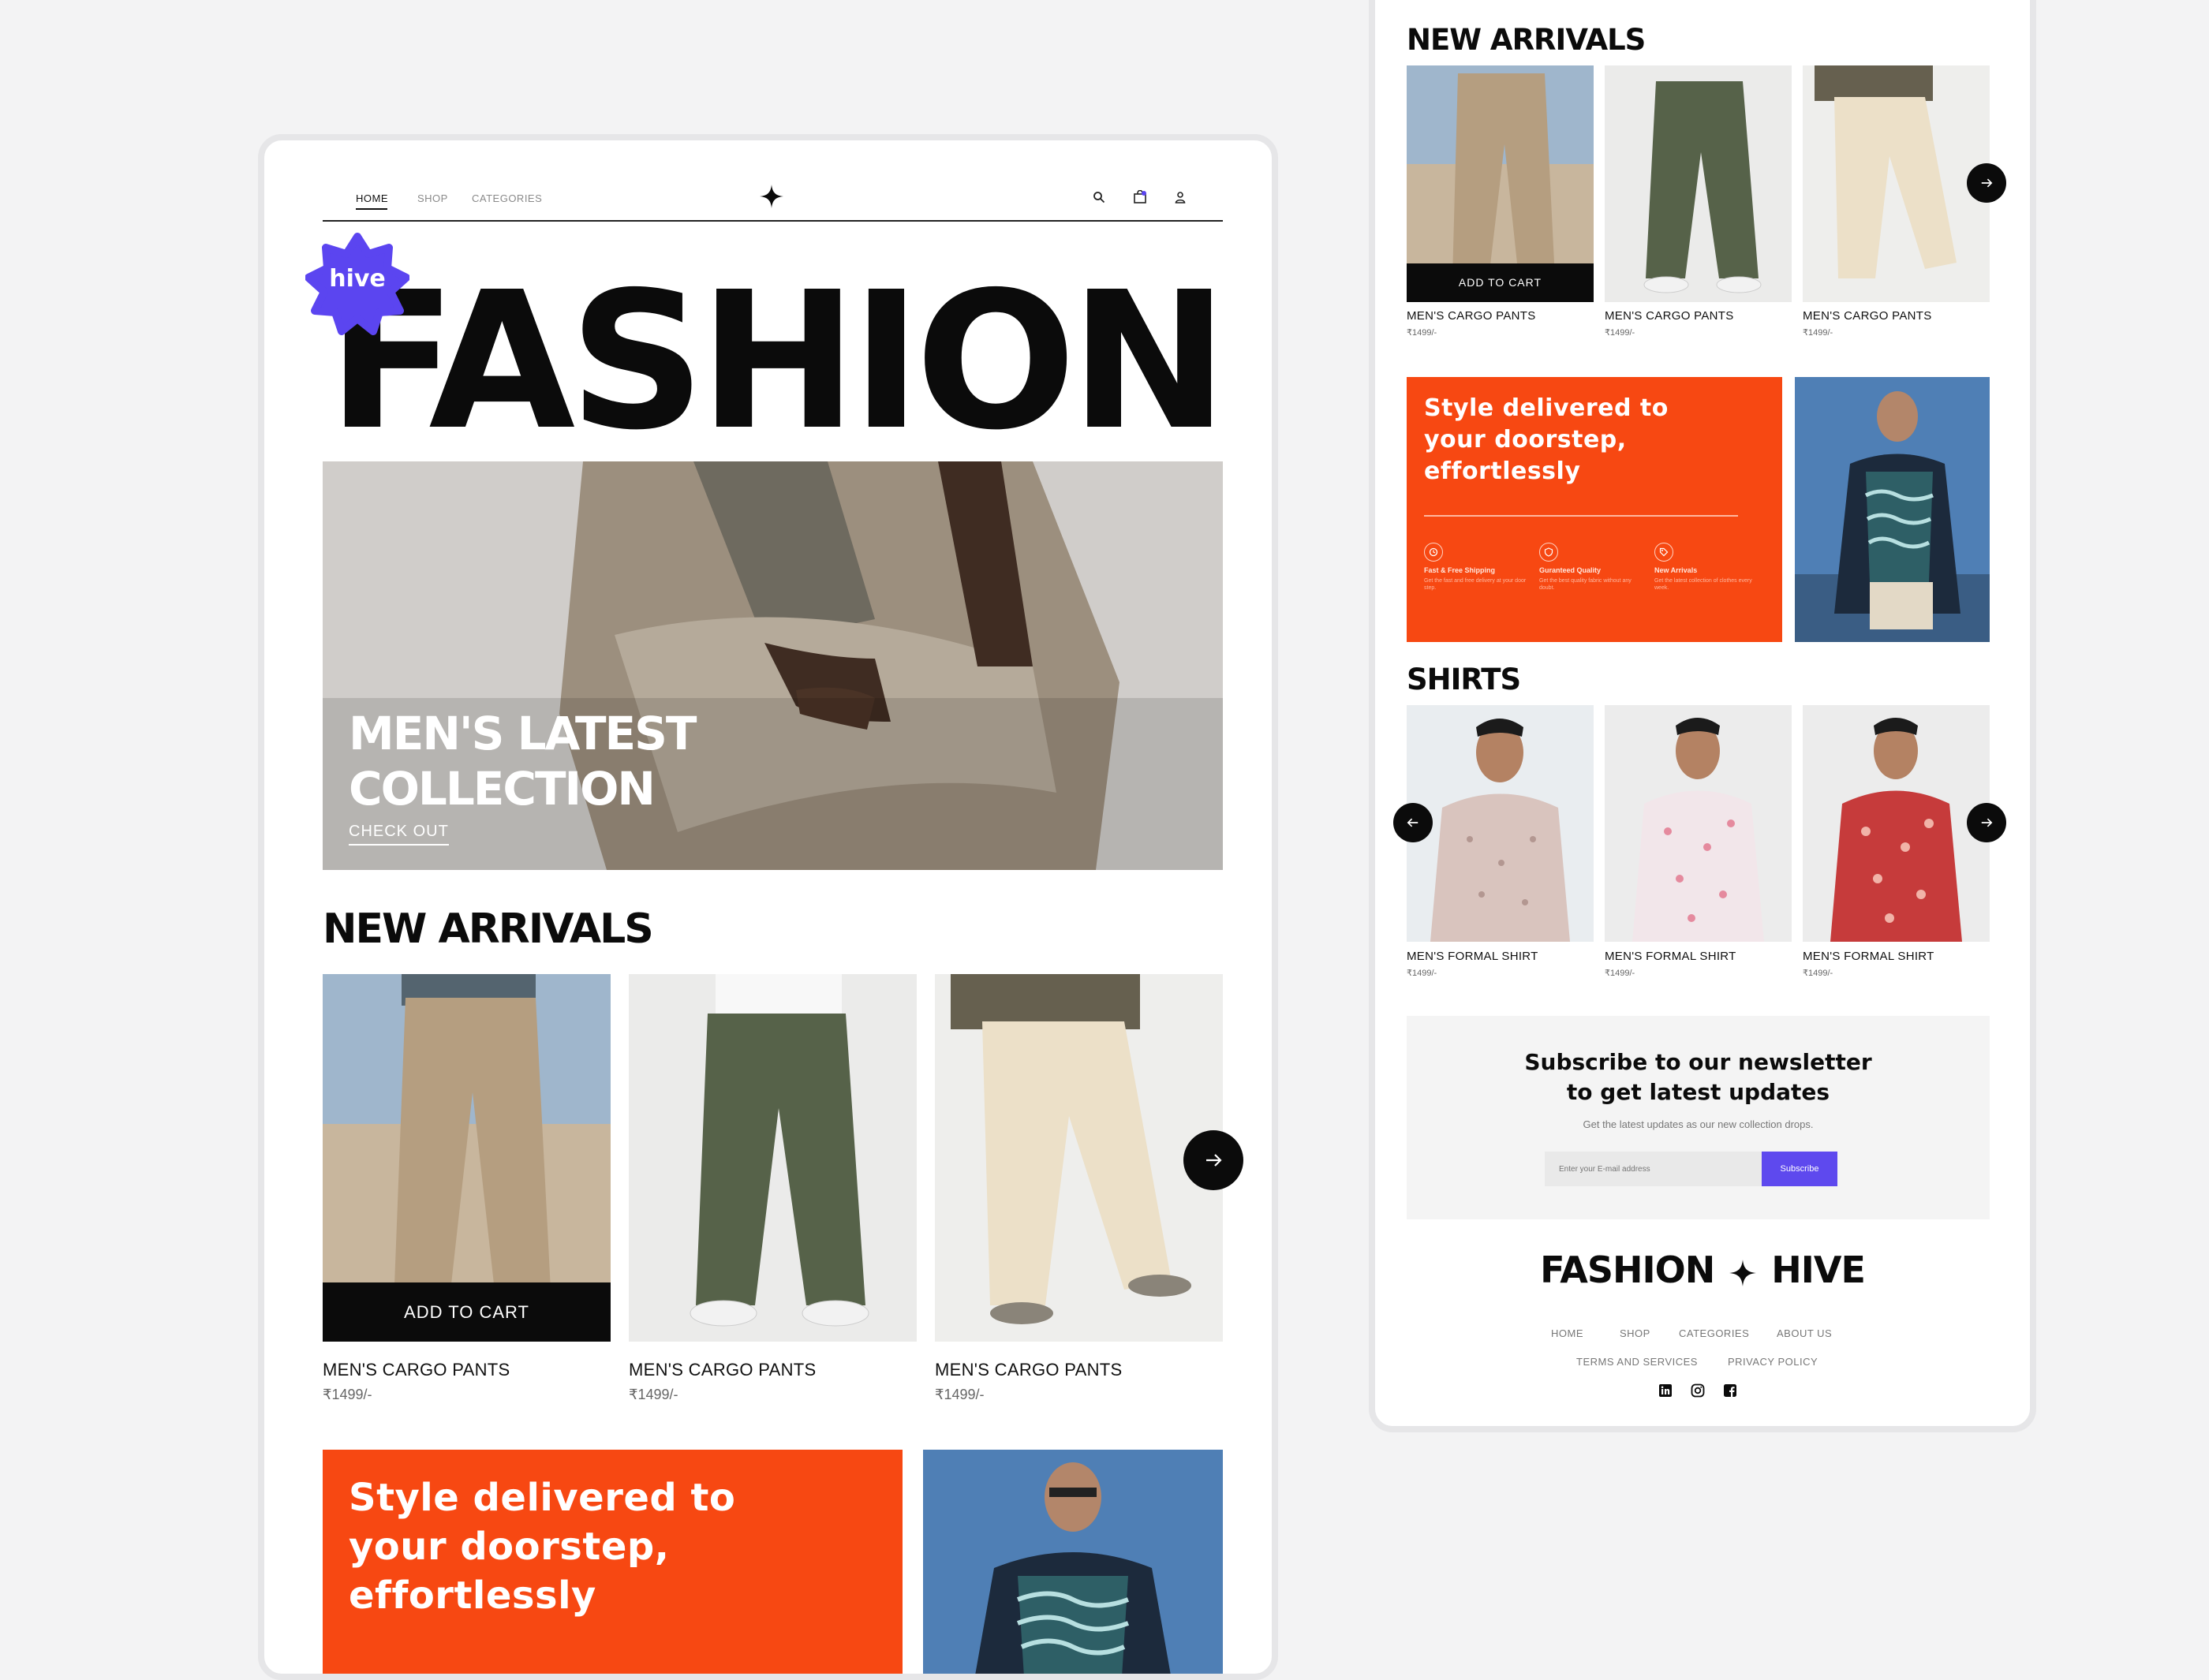  I want to click on footer-logo-left: FASHION, so click(1627, 1270).